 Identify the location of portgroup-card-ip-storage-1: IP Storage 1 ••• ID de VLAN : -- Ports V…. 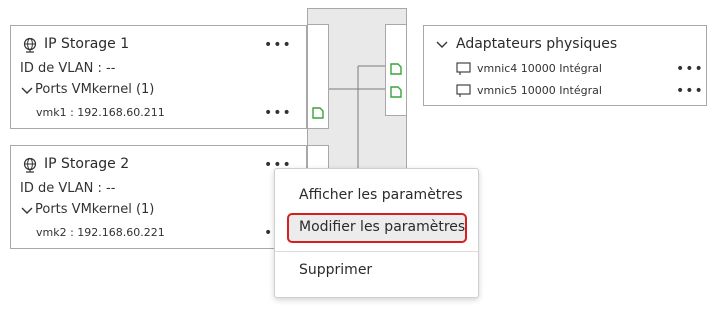
(158, 77).